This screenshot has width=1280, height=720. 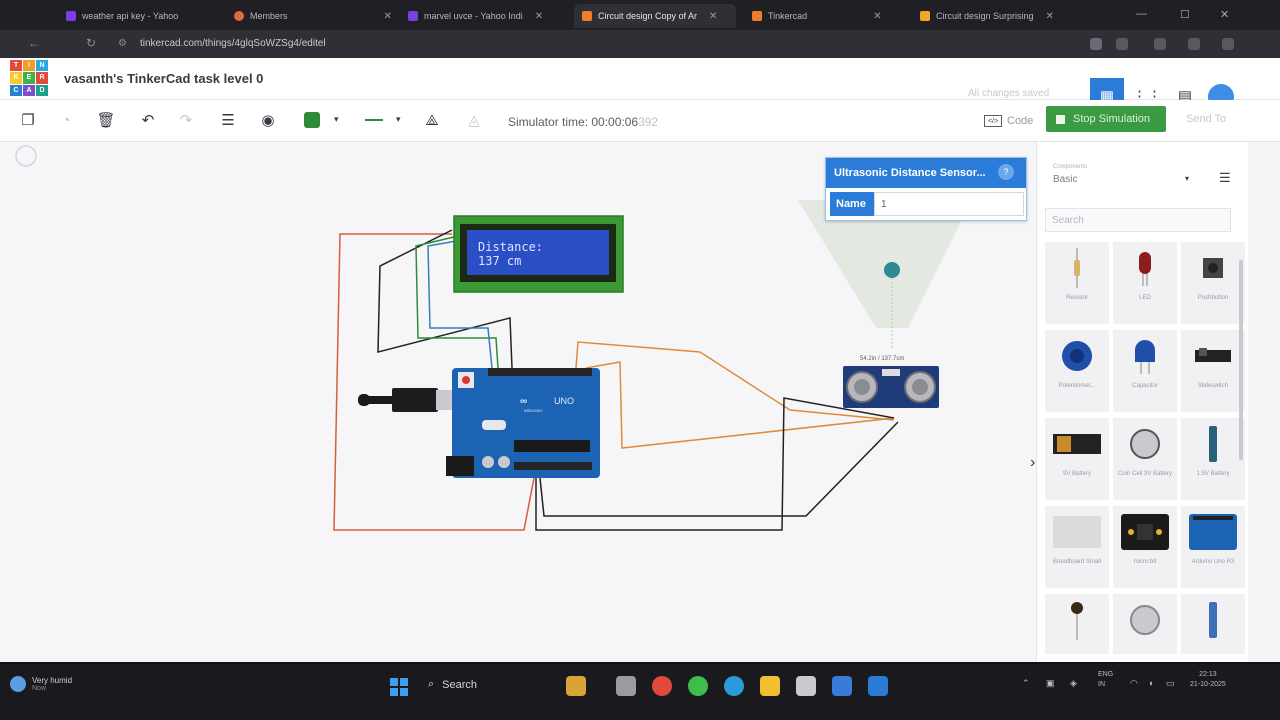 What do you see at coordinates (91, 43) in the screenshot?
I see `reload-icon: ↻` at bounding box center [91, 43].